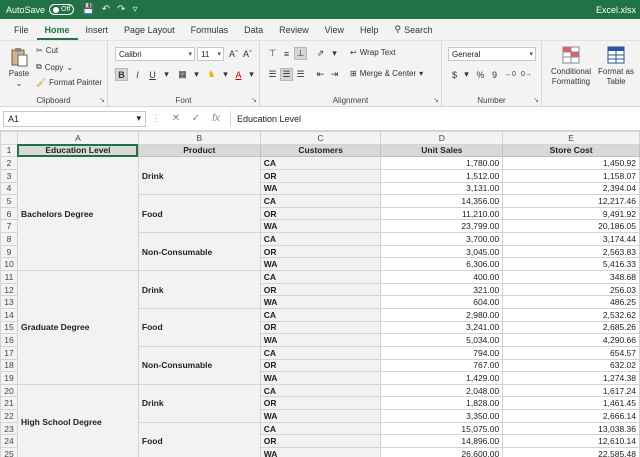 This screenshot has height=457, width=640. What do you see at coordinates (571, 163) in the screenshot?
I see `store-cost-cell: 1,450.92` at bounding box center [571, 163].